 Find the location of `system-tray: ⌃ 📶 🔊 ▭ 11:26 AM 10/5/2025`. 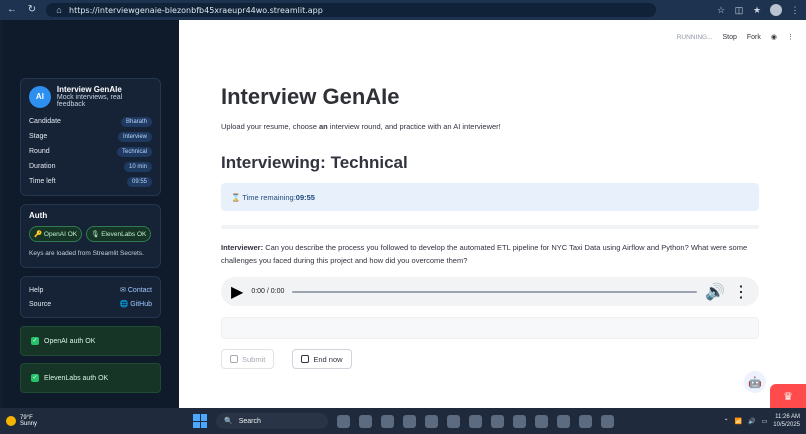

system-tray: ⌃ 📶 🔊 ▭ 11:26 AM 10/5/2025 is located at coordinates (762, 421).